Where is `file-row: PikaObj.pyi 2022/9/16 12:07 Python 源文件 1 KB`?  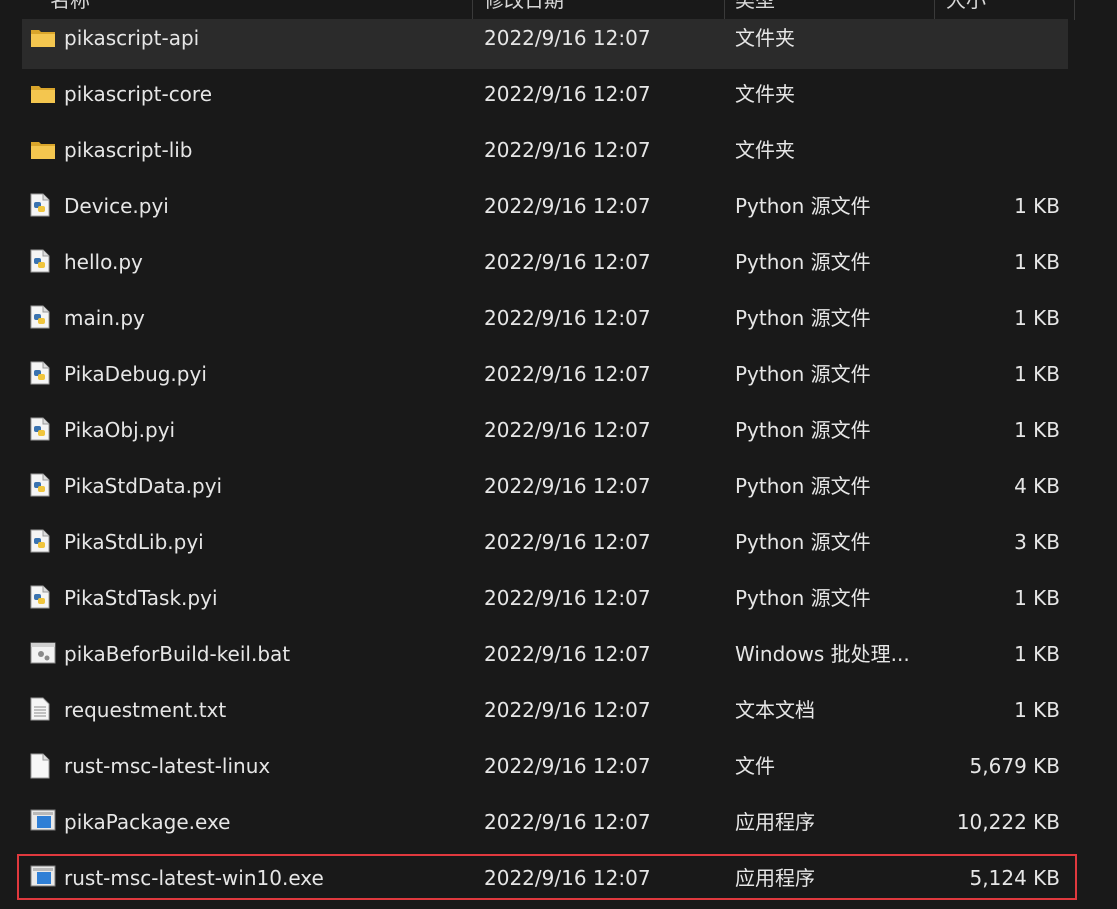
file-row: PikaObj.pyi 2022/9/16 12:07 Python 源文件 1 KB is located at coordinates (558, 430).